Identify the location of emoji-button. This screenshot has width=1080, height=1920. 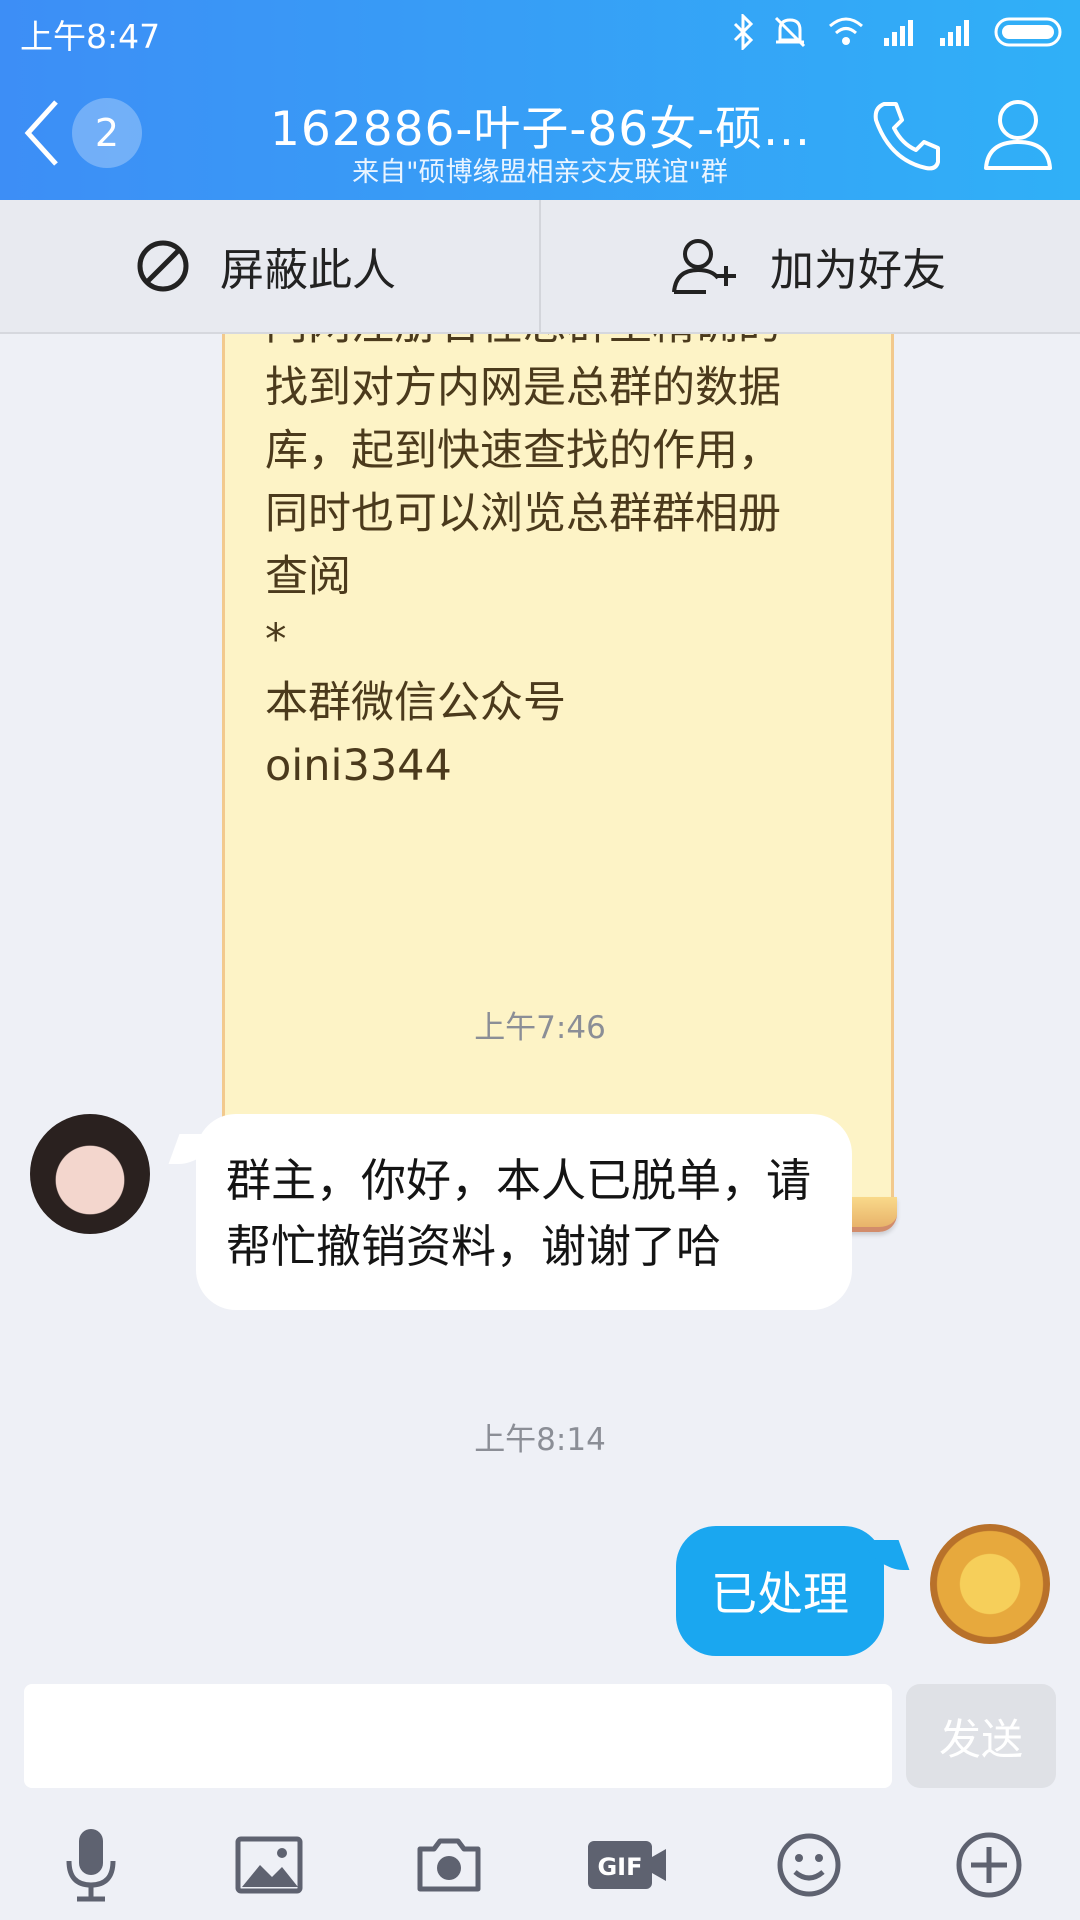
(809, 1865).